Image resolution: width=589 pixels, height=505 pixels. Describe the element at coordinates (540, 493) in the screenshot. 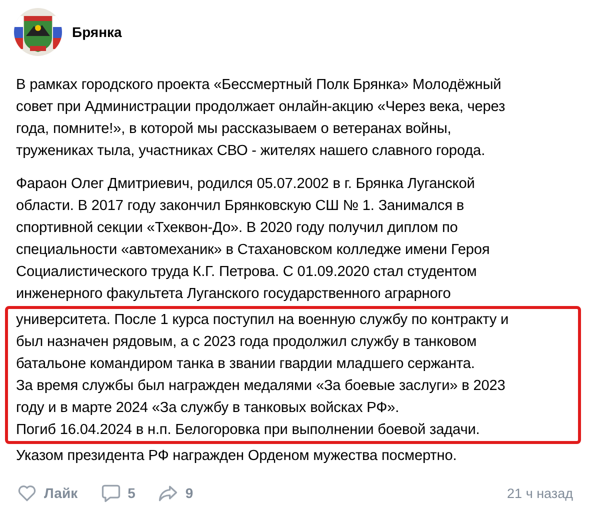

I see `post-time: 21 ч назад` at that location.